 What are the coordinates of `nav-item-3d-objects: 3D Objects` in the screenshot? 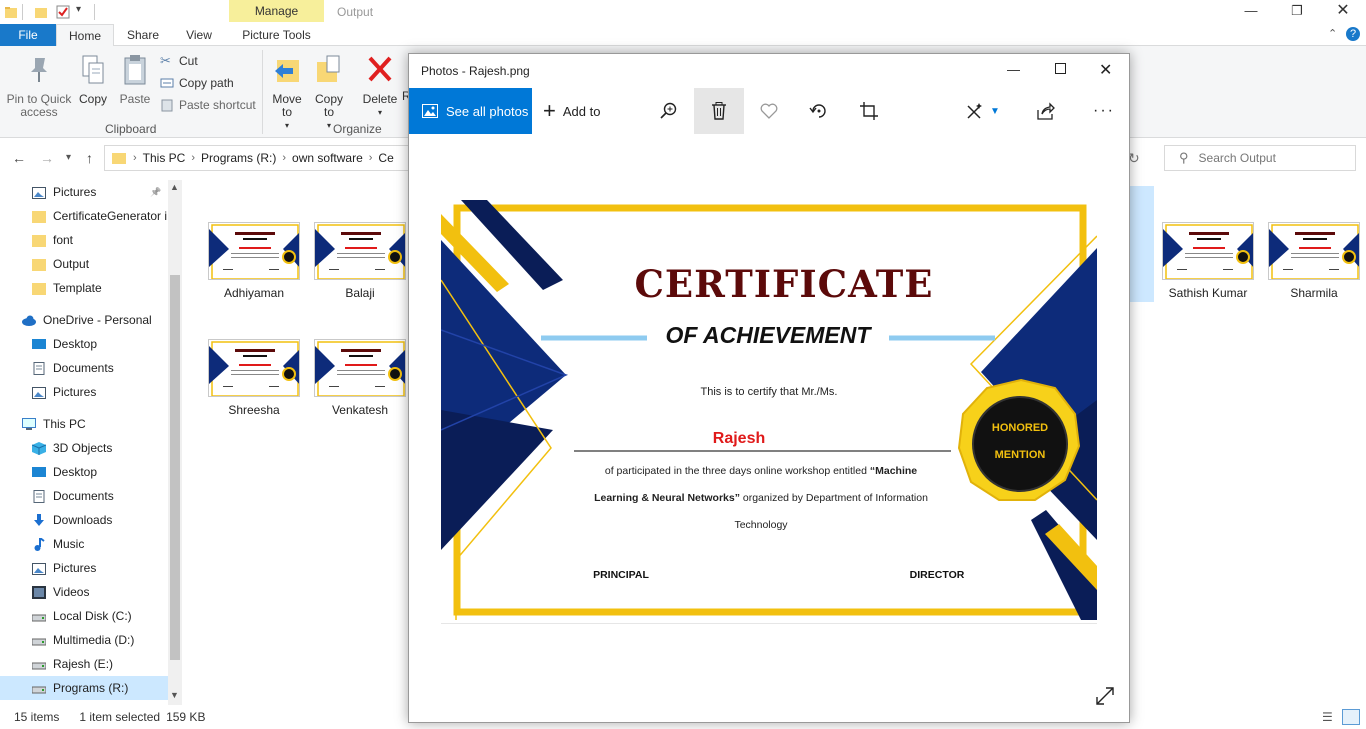 It's located at (84, 448).